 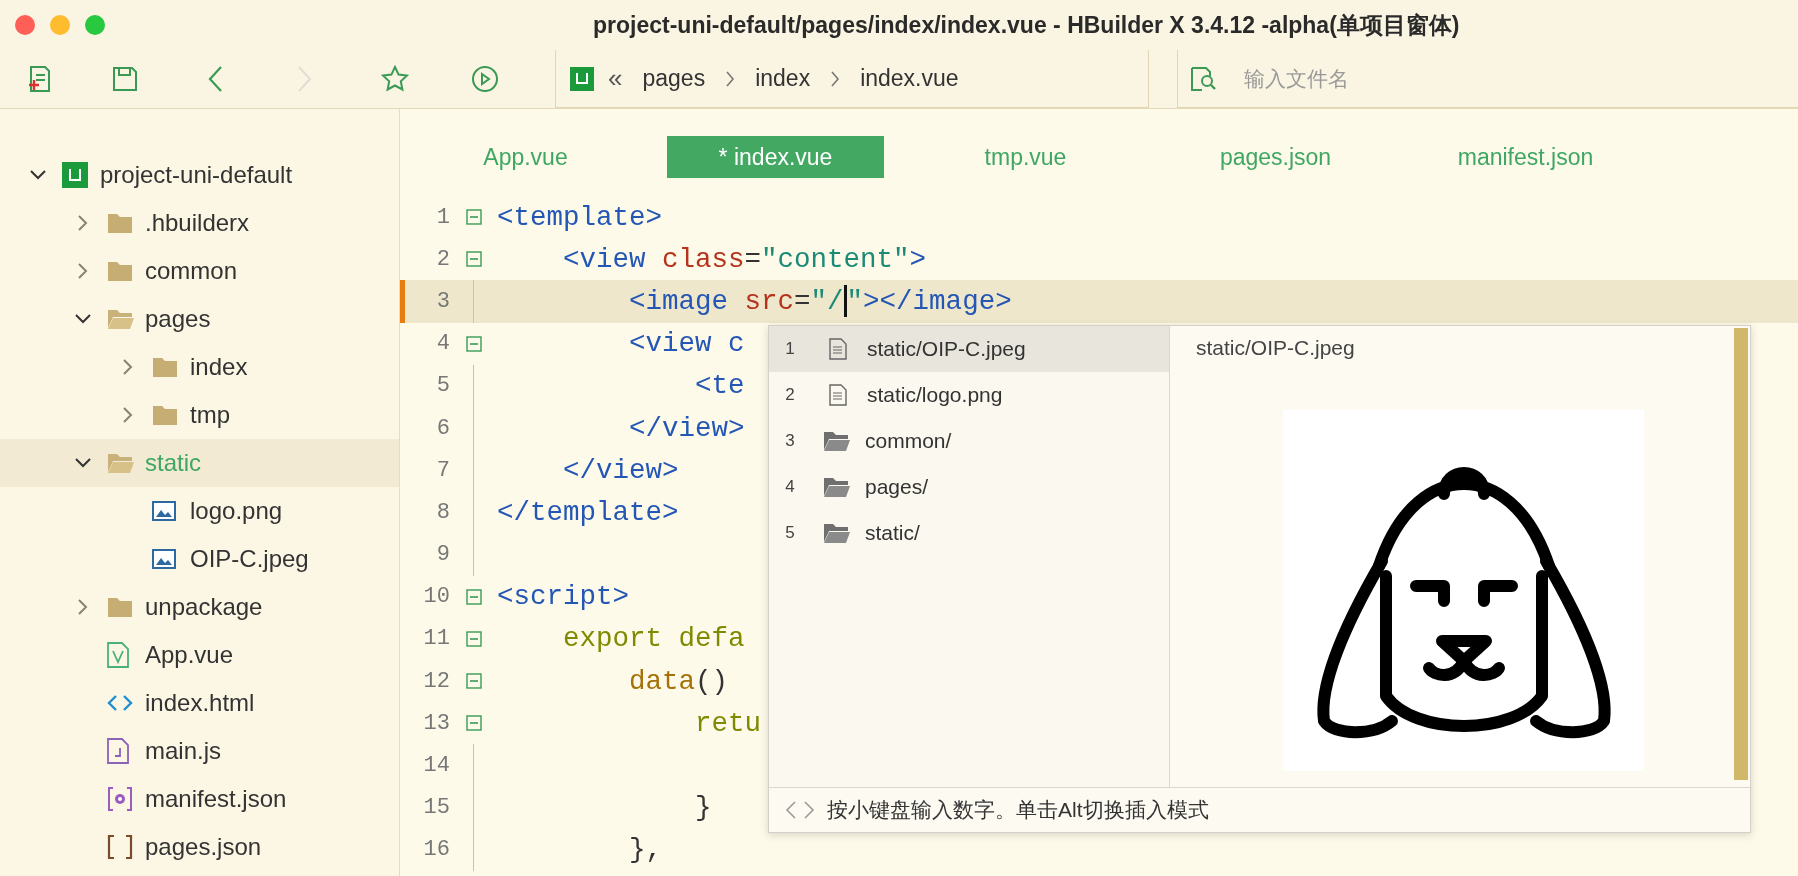 I want to click on file-tree-item: main.js, so click(x=199, y=751).